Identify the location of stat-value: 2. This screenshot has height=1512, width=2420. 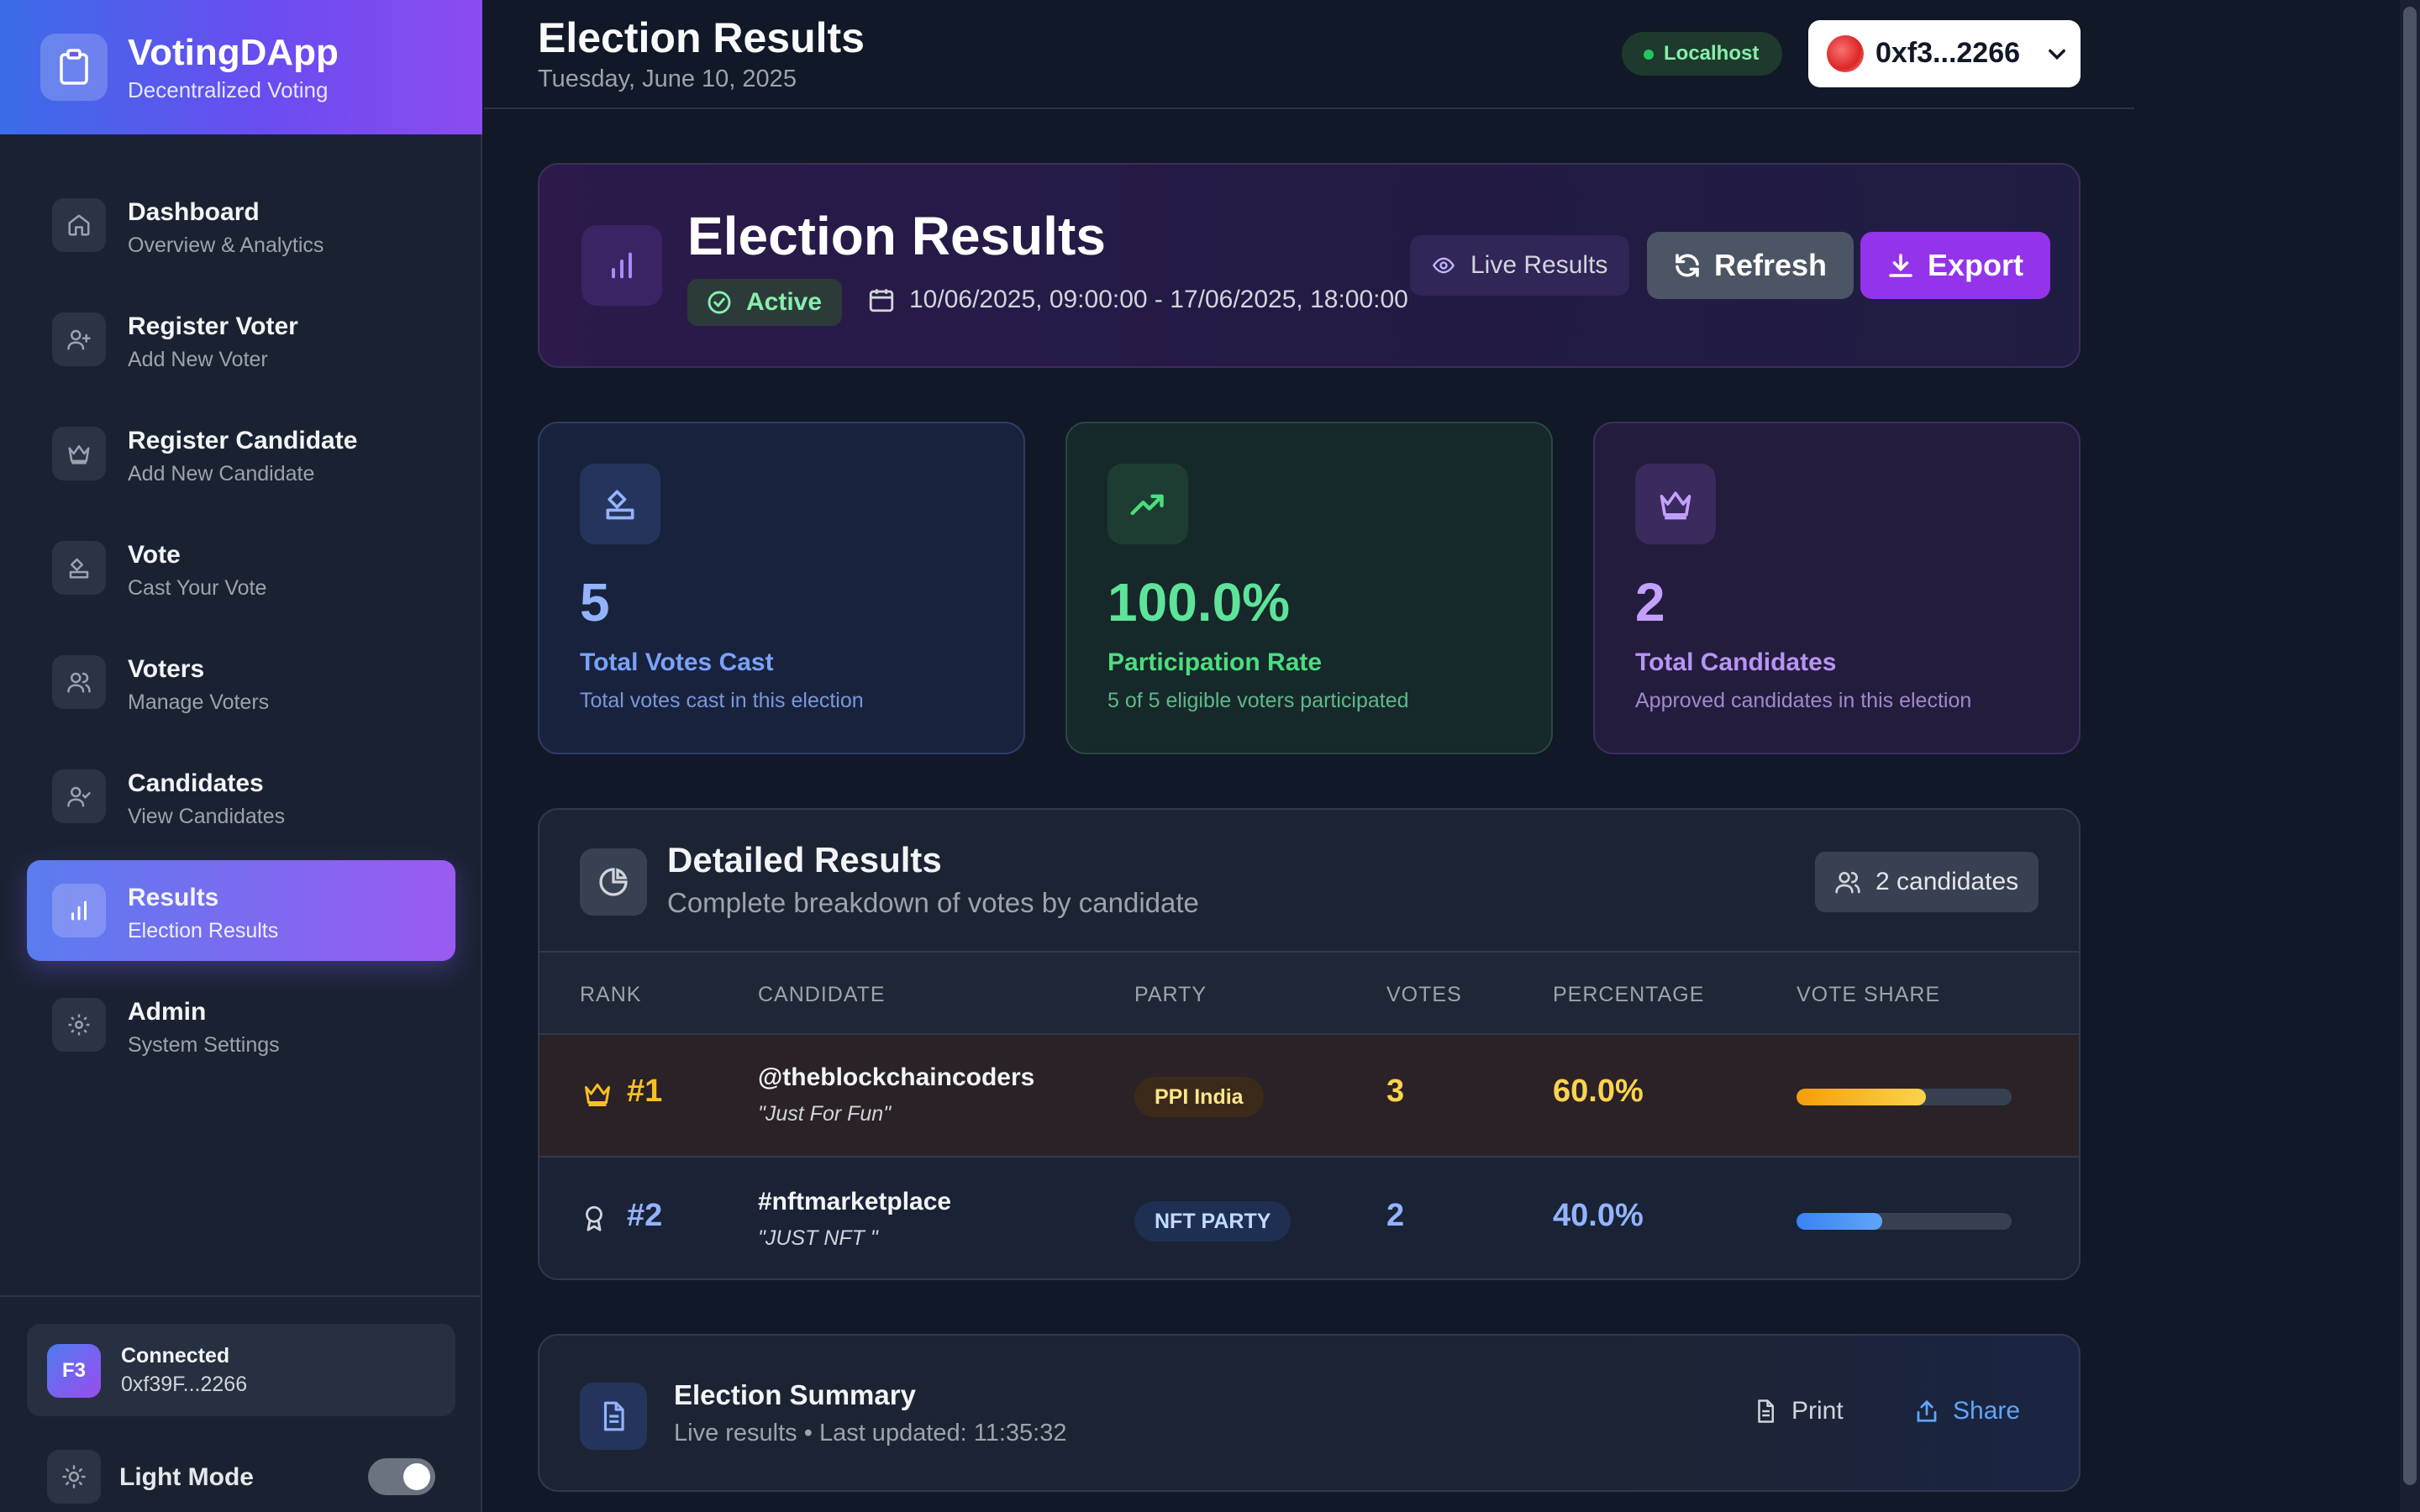
(1650, 602).